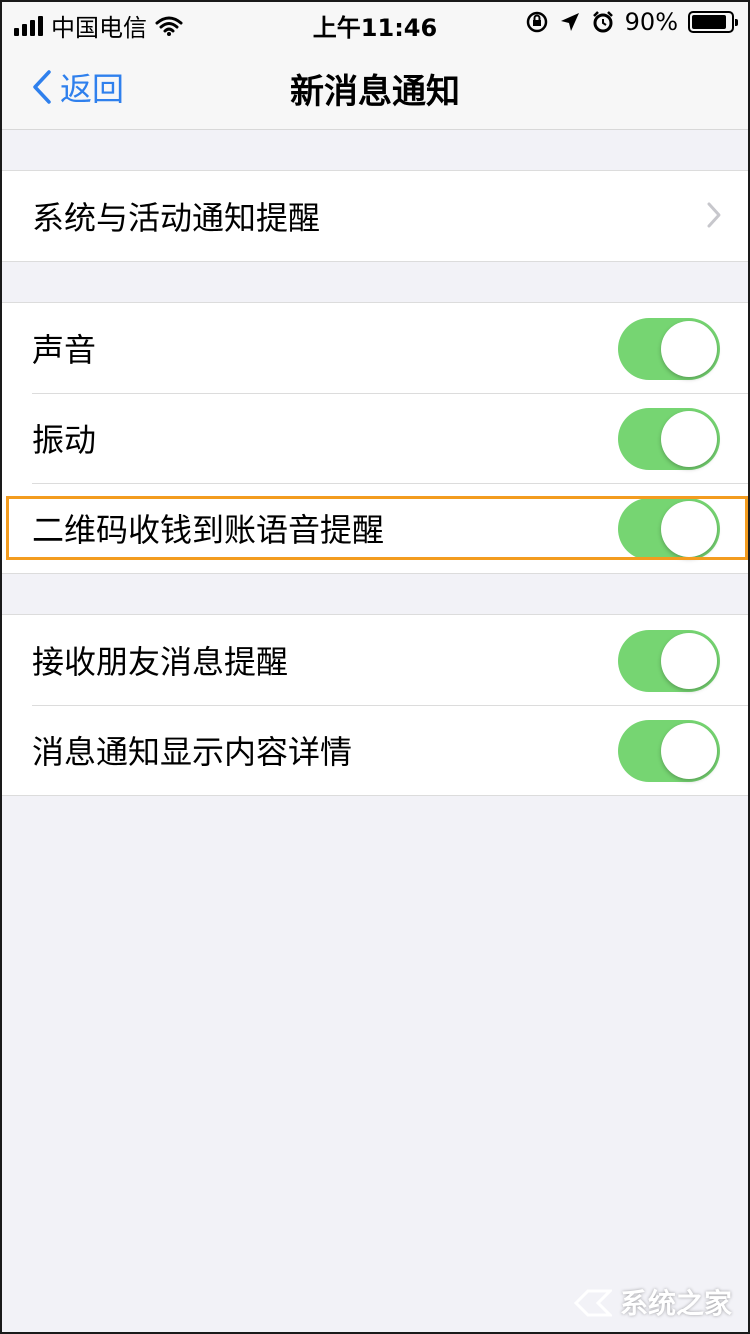 The width and height of the screenshot is (750, 1334). I want to click on settings-row-qr-voice-alert: 二维码收钱到账语音提醒, so click(375, 528).